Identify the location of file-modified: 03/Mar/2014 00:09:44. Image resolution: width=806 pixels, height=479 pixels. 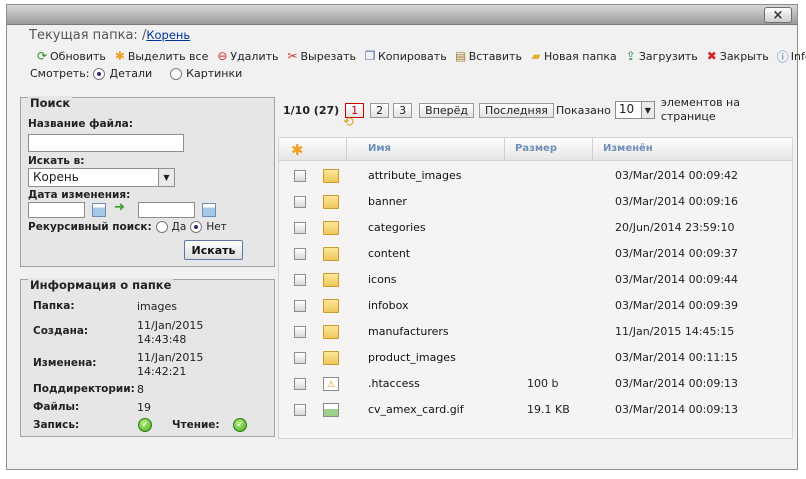
(677, 279).